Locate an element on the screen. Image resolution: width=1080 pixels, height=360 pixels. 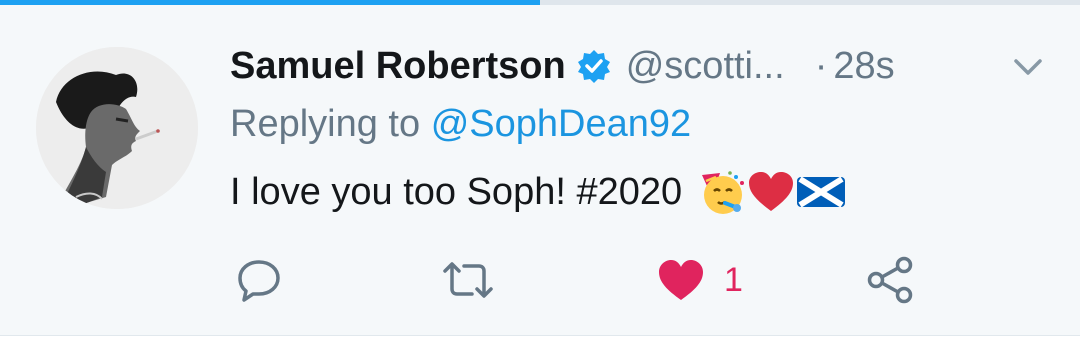
timeline-below is located at coordinates (540, 348).